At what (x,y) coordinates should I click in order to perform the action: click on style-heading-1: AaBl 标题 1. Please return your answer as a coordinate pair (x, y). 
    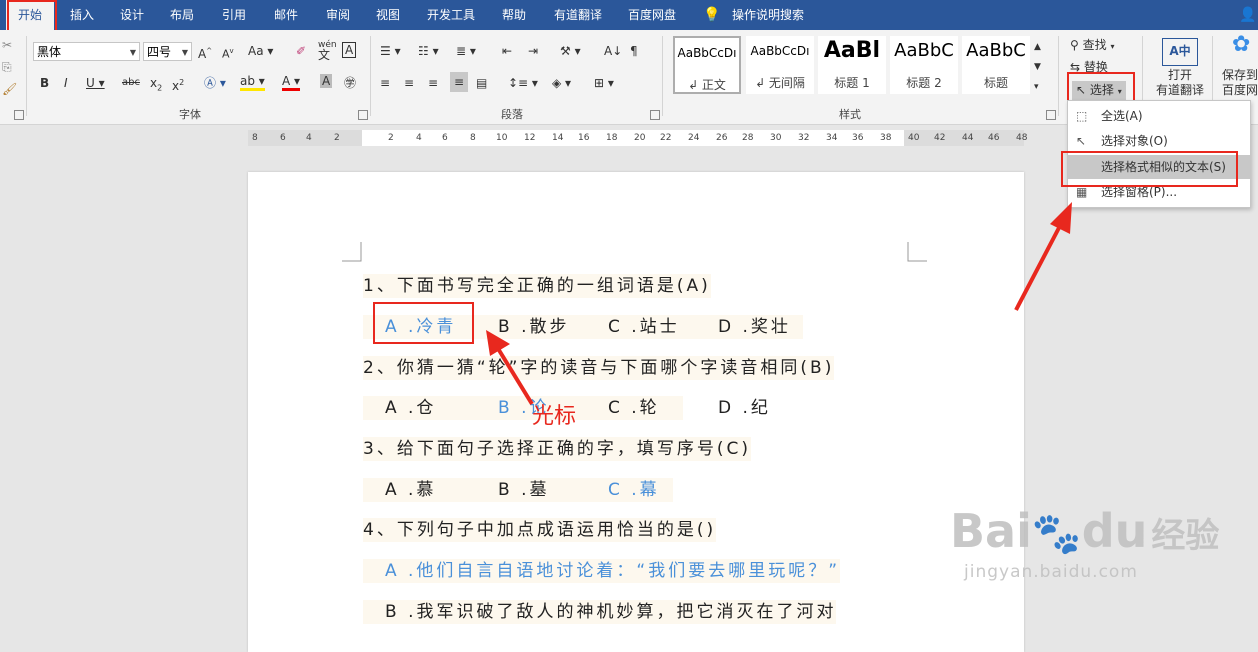
    Looking at the image, I should click on (852, 65).